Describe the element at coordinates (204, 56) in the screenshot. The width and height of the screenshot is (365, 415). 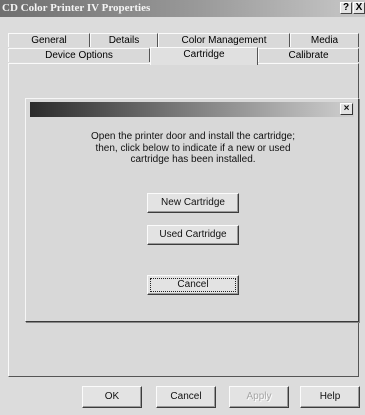
I see `tab-cartridge: Cartridge` at that location.